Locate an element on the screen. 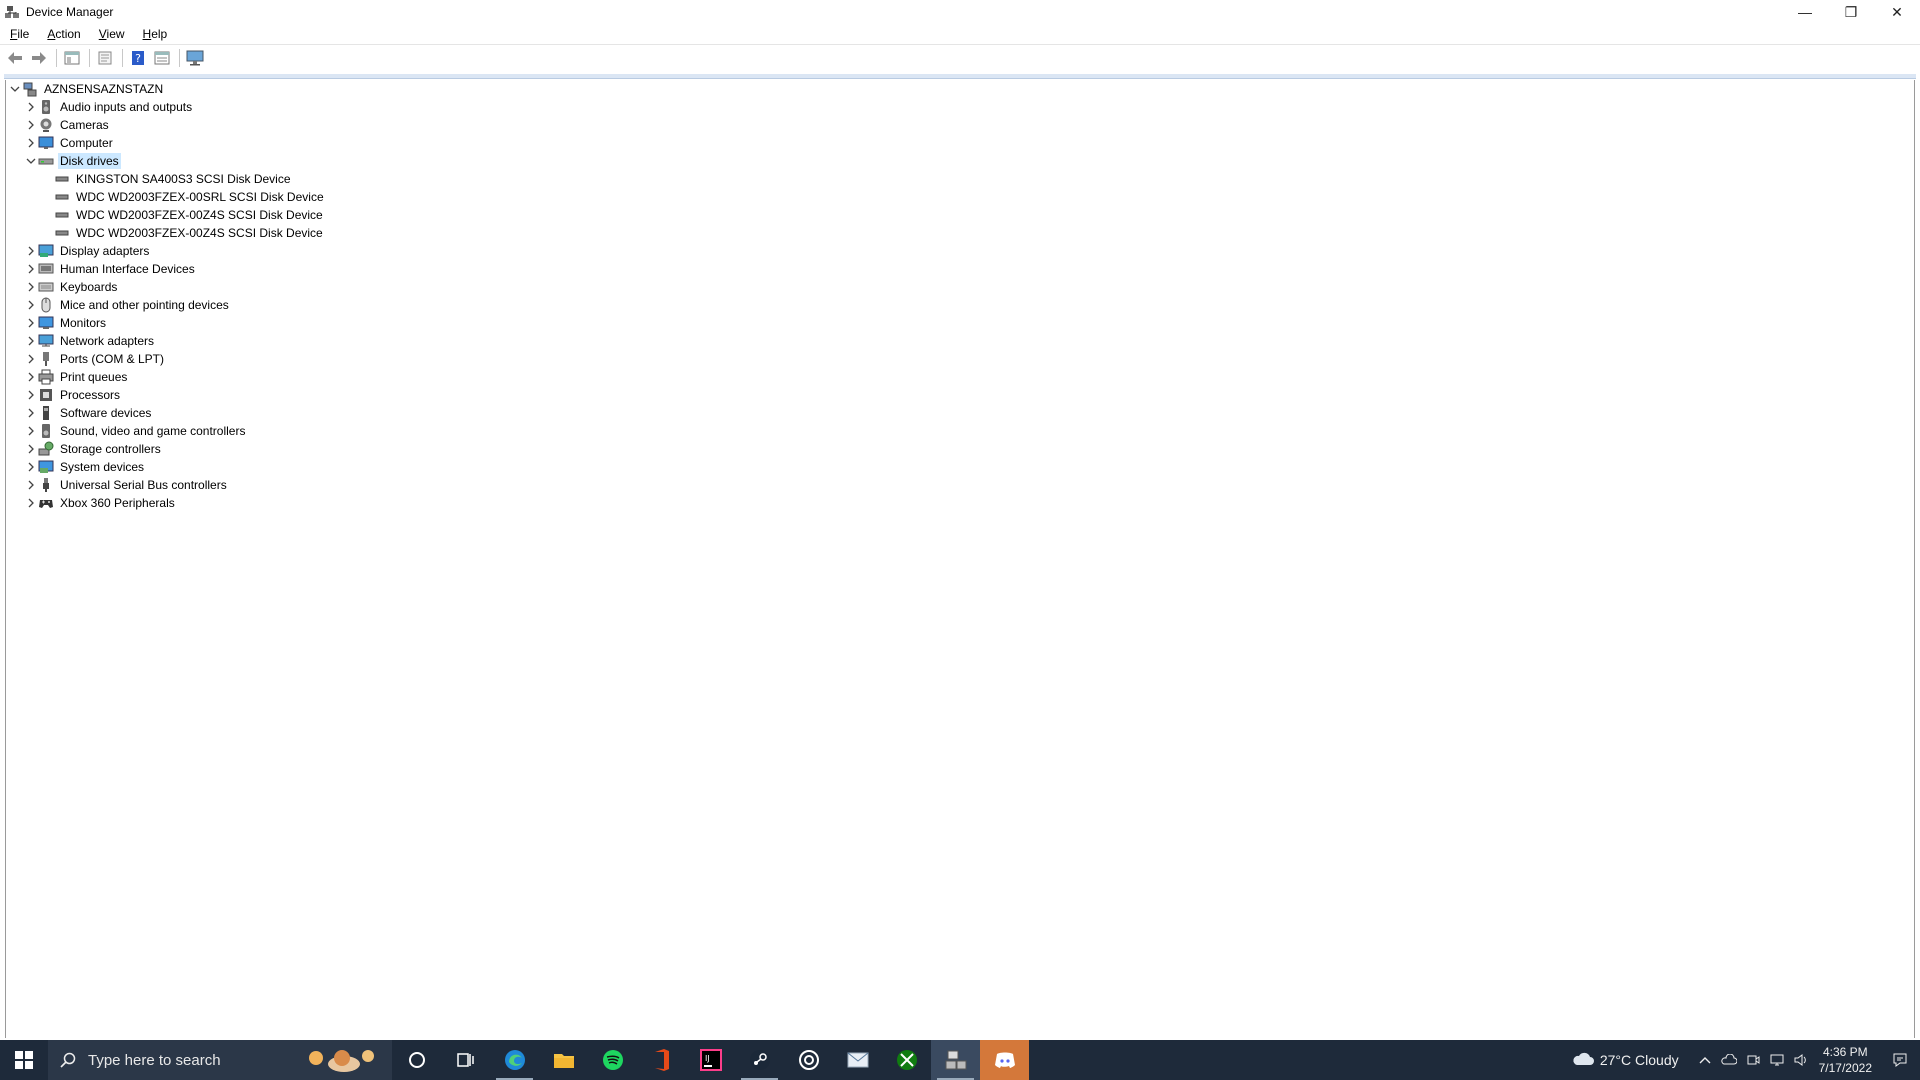  network-icon is located at coordinates (1777, 1060).